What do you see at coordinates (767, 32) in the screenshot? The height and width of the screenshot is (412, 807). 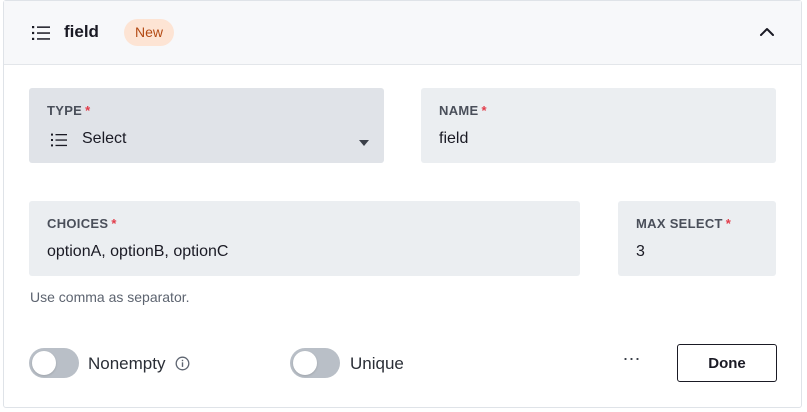 I see `chevron-up-icon` at bounding box center [767, 32].